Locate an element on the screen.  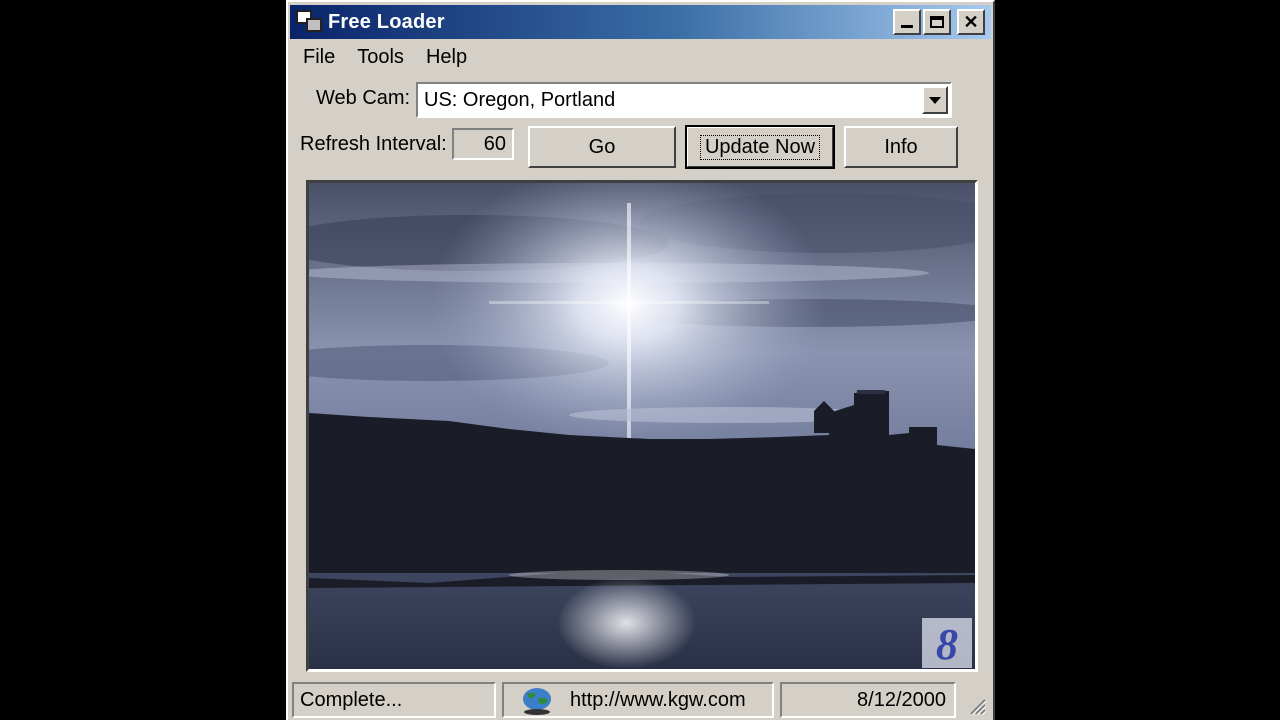
status-url: http://www.kgw.com is located at coordinates (658, 700).